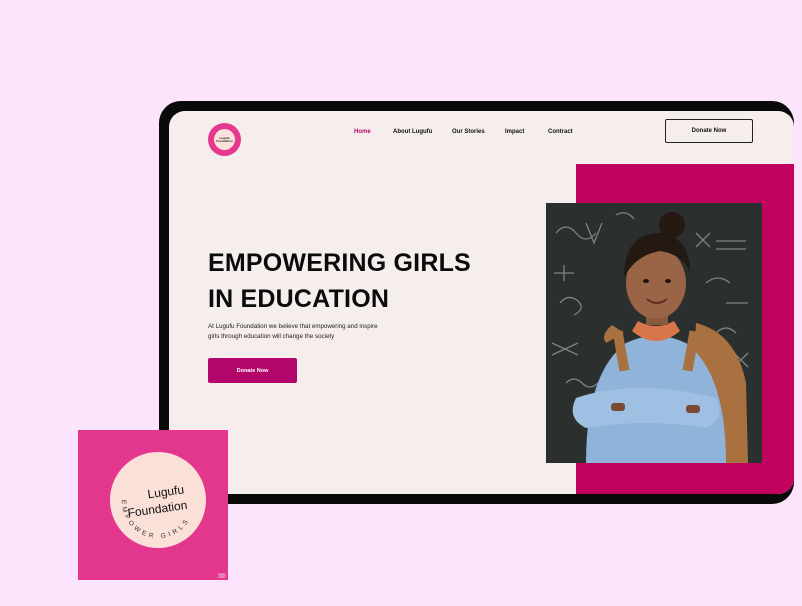  Describe the element at coordinates (339, 263) in the screenshot. I see `hero-headline-line1: EMPOWERING GIRLS` at that location.